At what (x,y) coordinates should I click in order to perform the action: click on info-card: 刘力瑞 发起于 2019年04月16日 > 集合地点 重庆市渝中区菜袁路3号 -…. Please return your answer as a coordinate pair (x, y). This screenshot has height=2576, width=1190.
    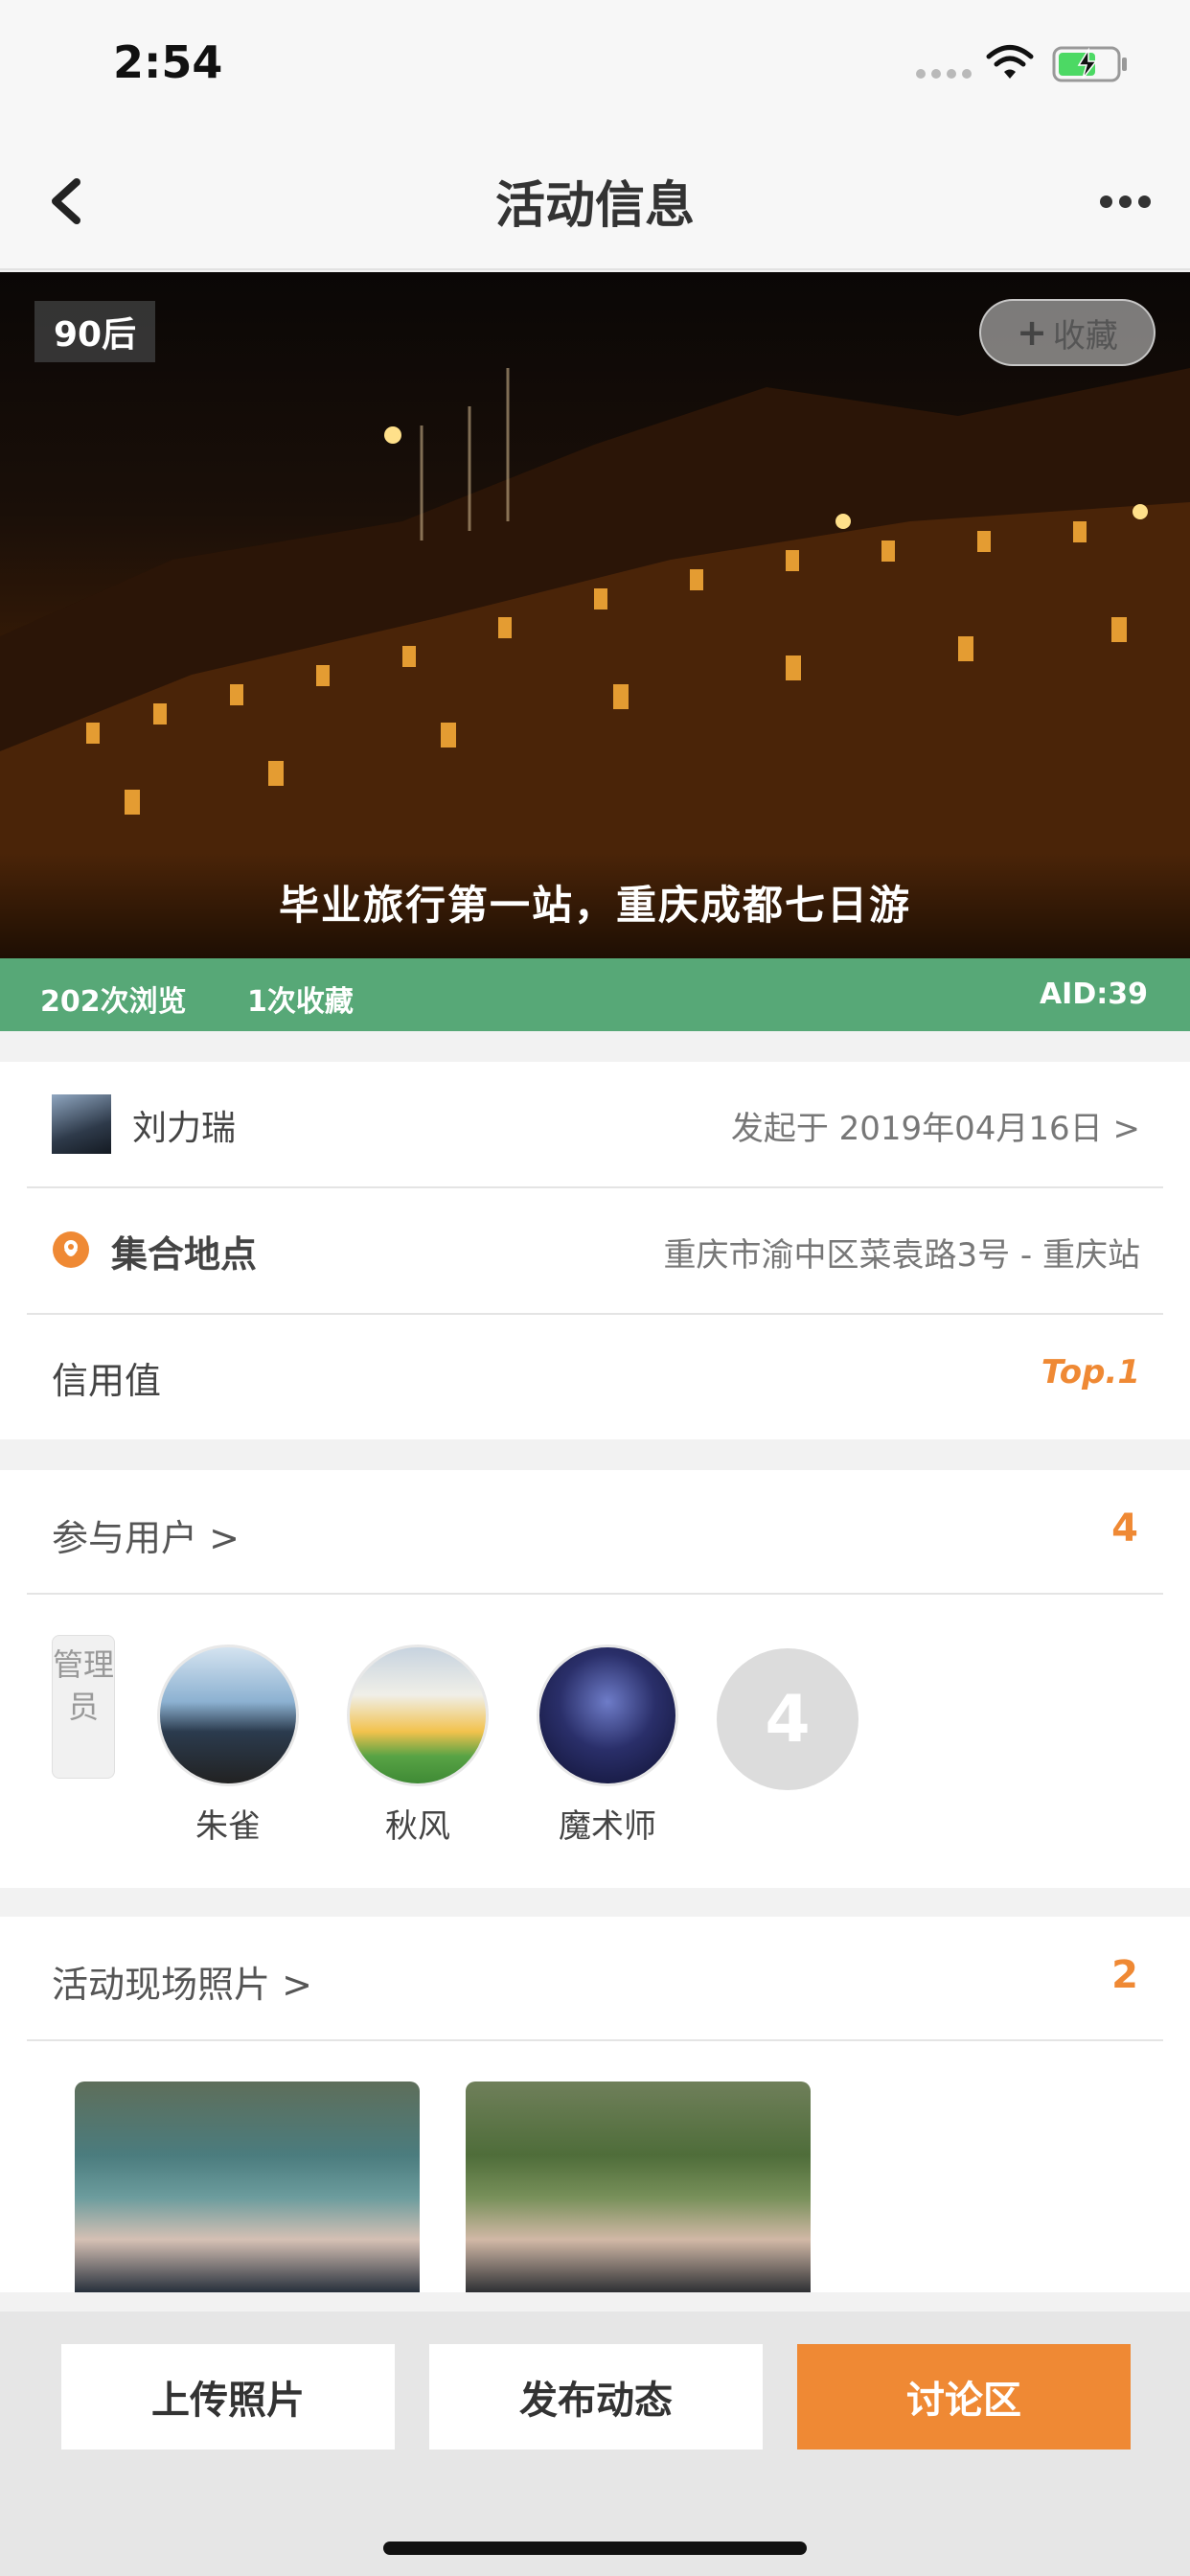
    Looking at the image, I should click on (595, 1250).